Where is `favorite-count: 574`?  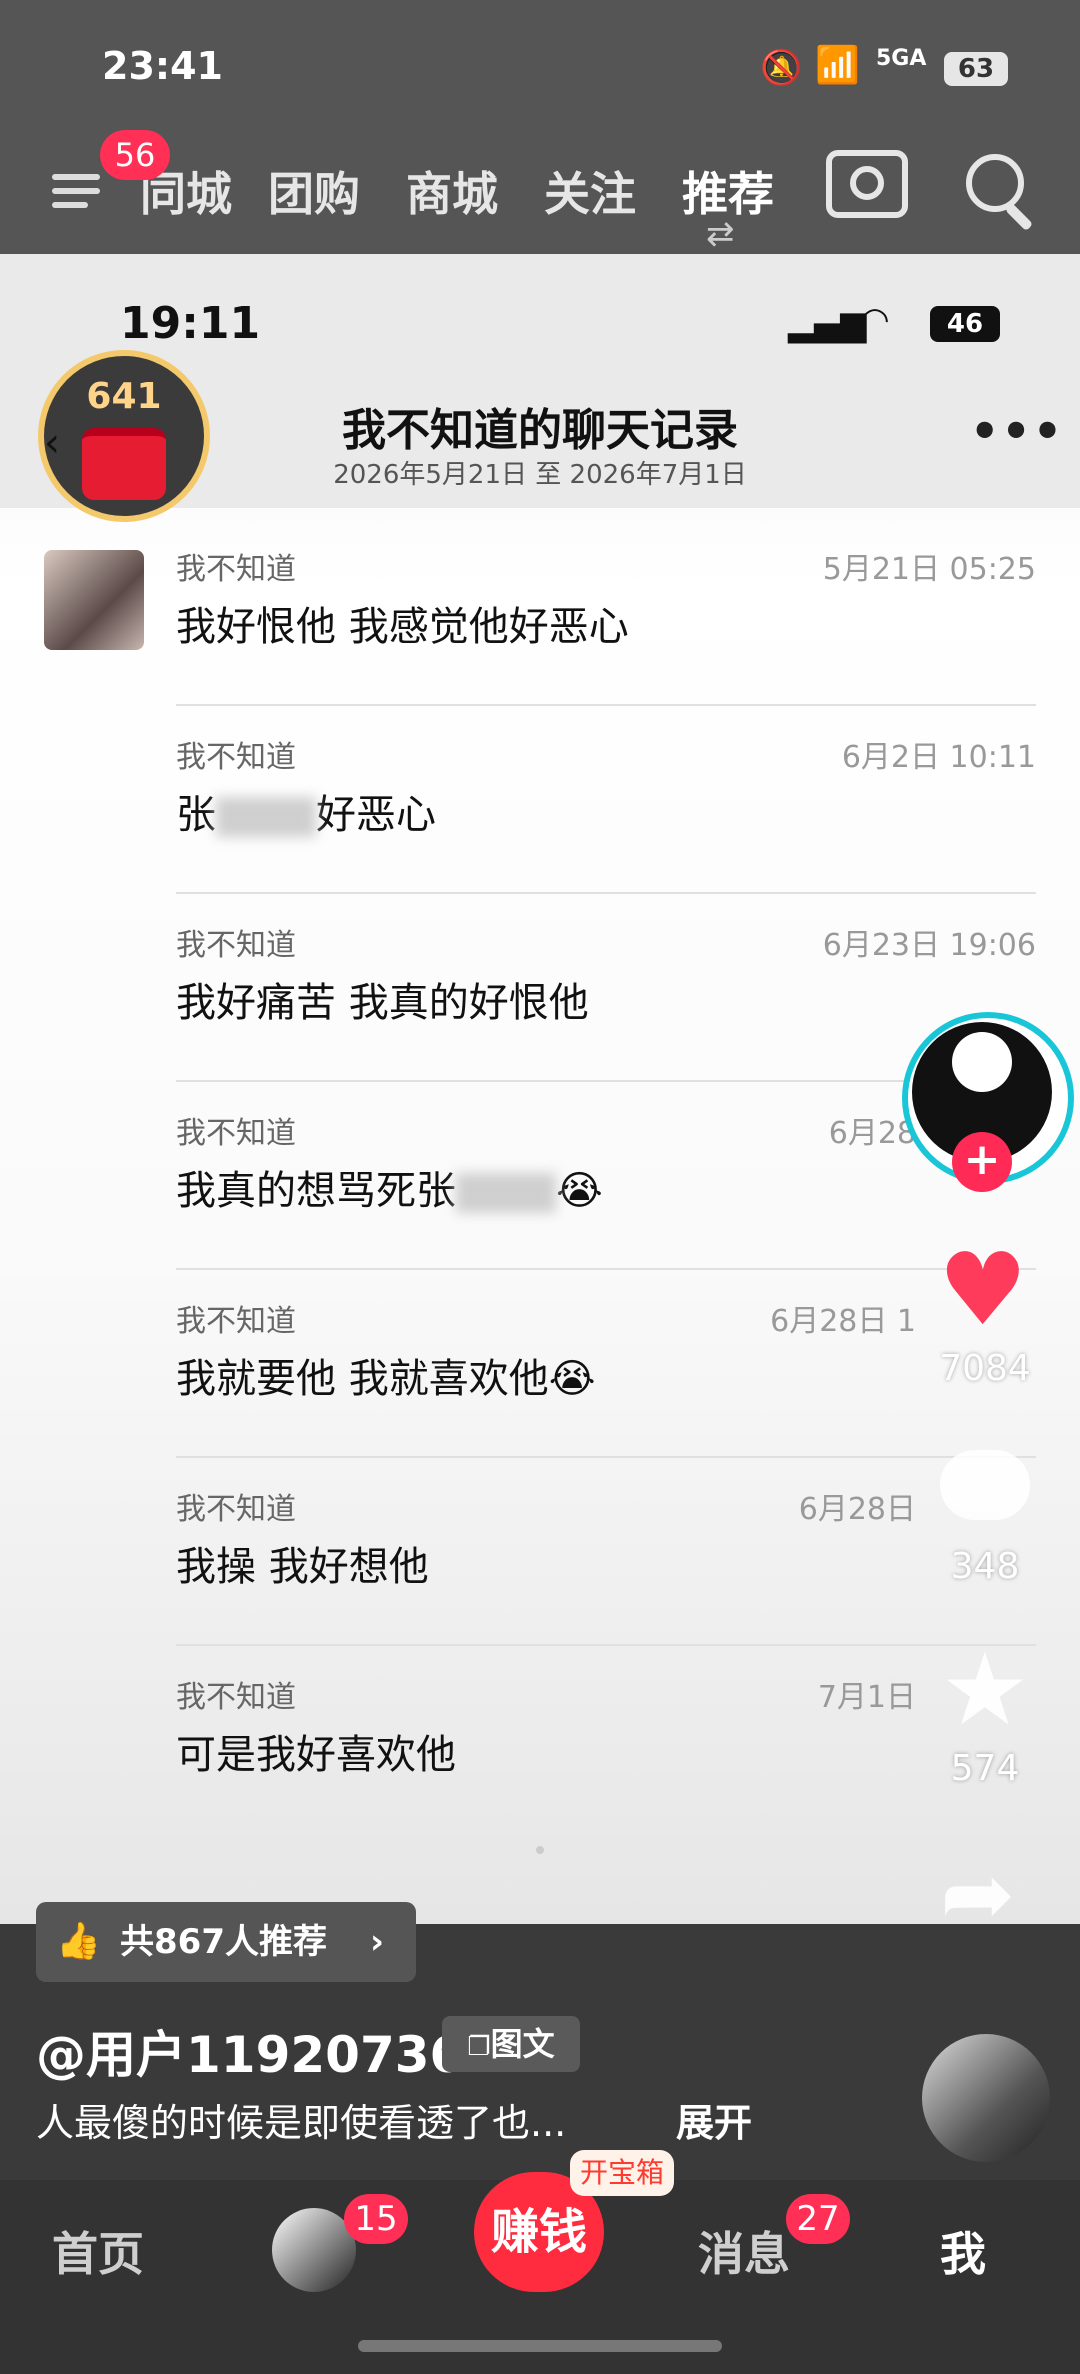
favorite-count: 574 is located at coordinates (985, 1768).